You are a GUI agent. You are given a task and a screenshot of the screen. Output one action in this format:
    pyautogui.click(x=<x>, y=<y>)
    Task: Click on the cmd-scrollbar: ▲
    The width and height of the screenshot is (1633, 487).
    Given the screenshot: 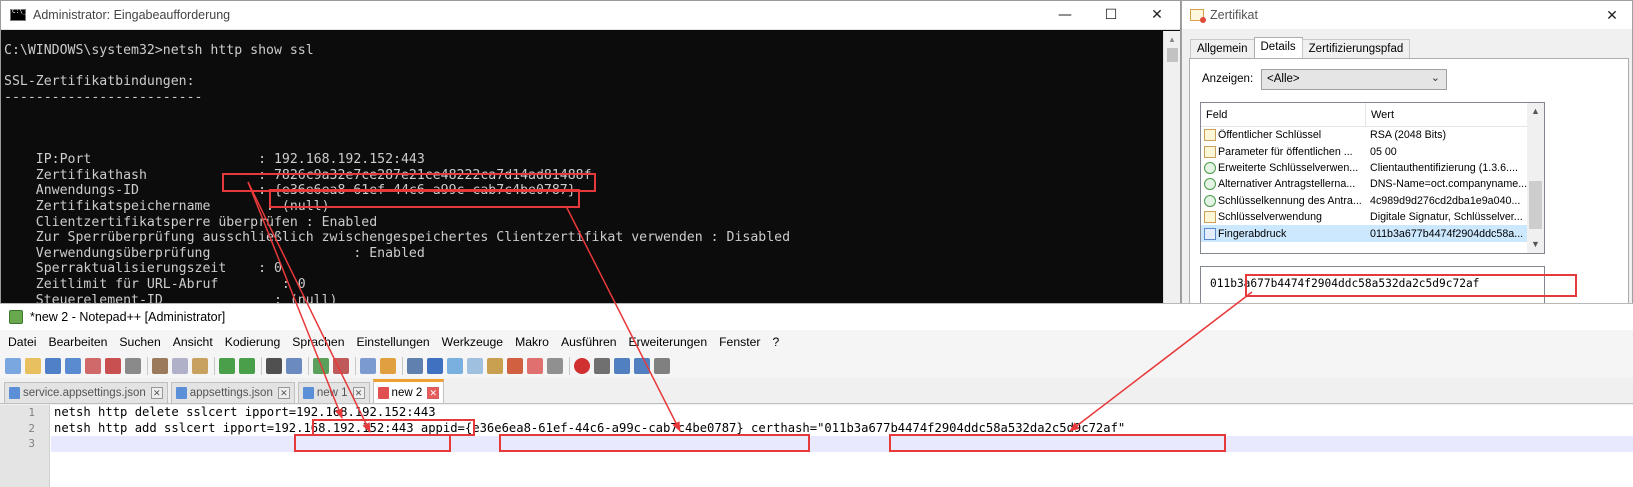 What is the action you would take?
    pyautogui.click(x=1171, y=173)
    